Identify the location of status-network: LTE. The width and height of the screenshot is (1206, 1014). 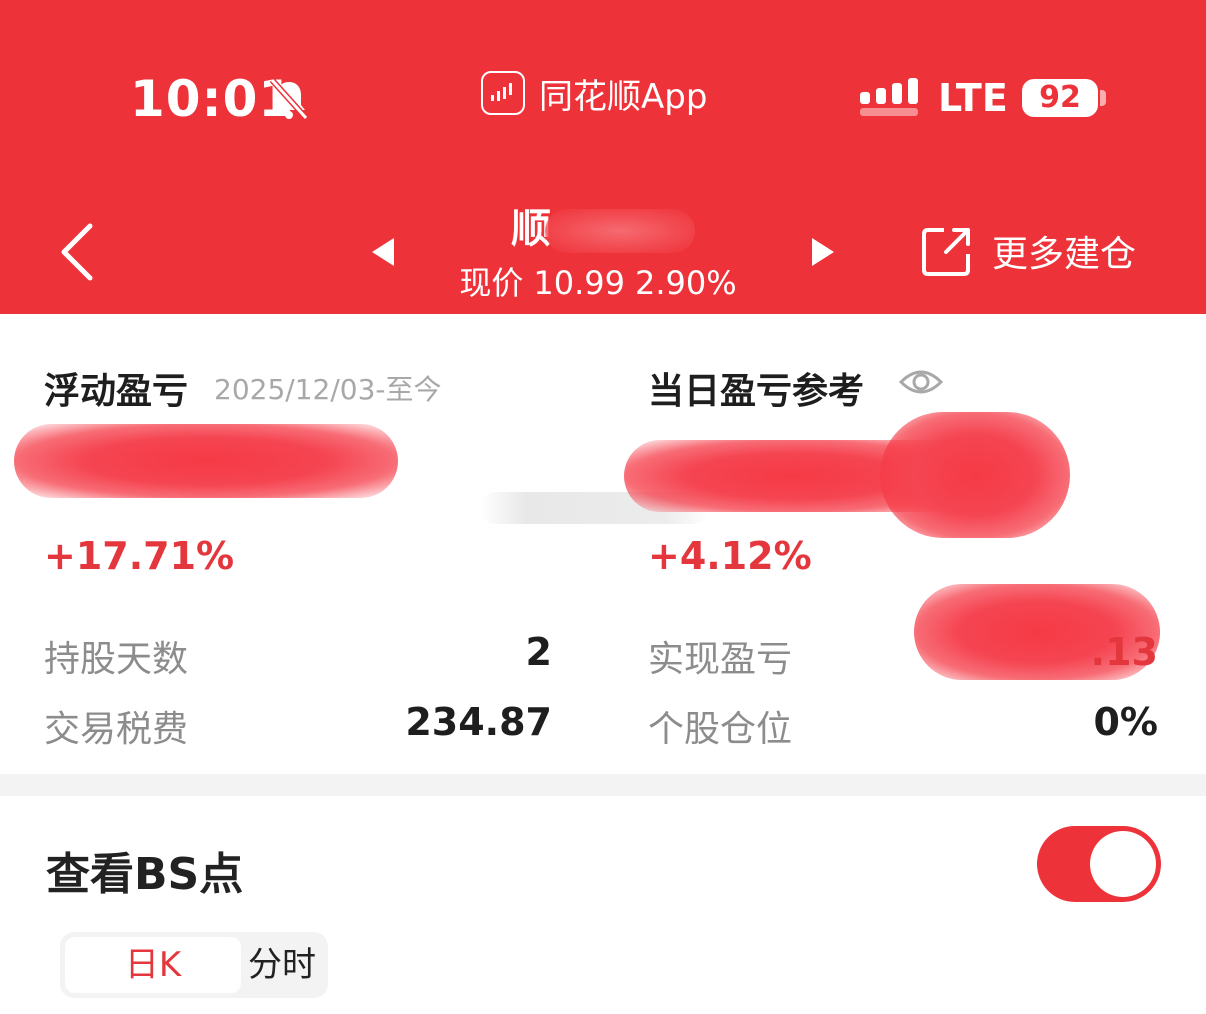
(973, 98).